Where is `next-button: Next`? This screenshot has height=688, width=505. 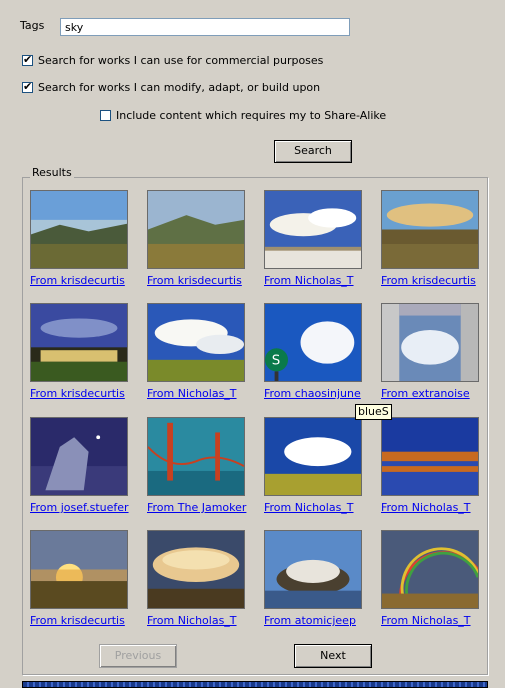
next-button: Next is located at coordinates (333, 656).